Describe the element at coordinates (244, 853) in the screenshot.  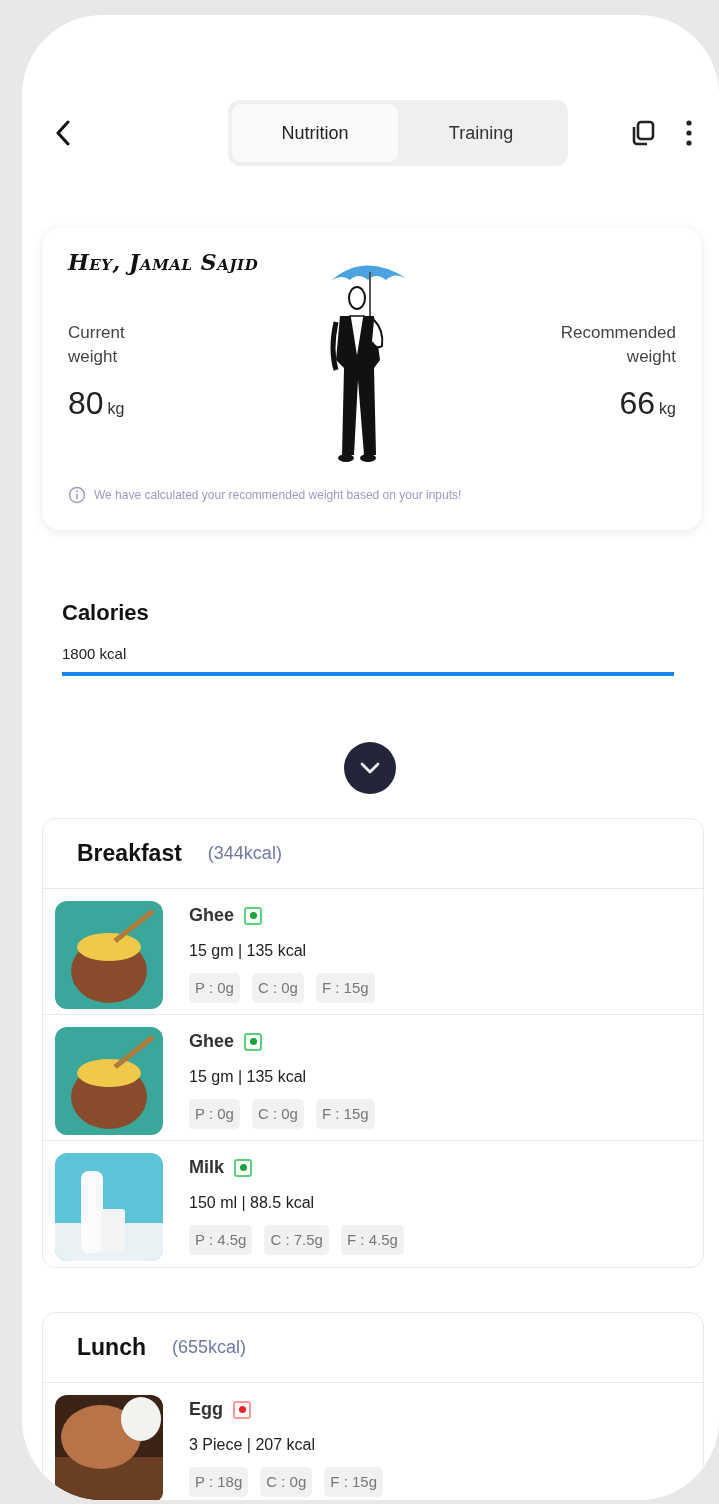
I see `meal-calories: (344kcal)` at that location.